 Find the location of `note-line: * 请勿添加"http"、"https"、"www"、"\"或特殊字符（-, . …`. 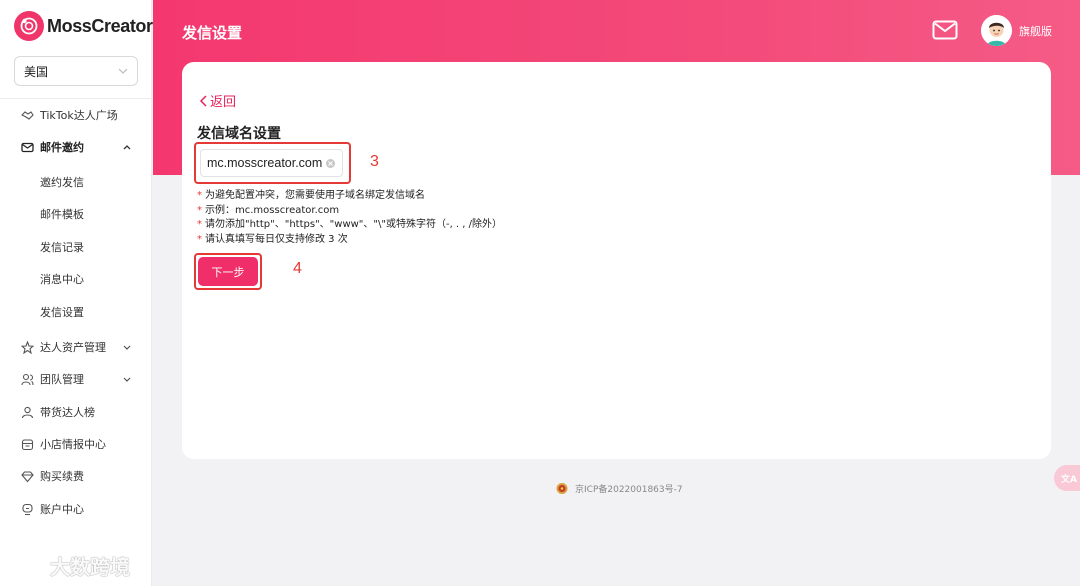

note-line: * 请勿添加"http"、"https"、"www"、"\"或特殊字符（-, . … is located at coordinates (350, 224).